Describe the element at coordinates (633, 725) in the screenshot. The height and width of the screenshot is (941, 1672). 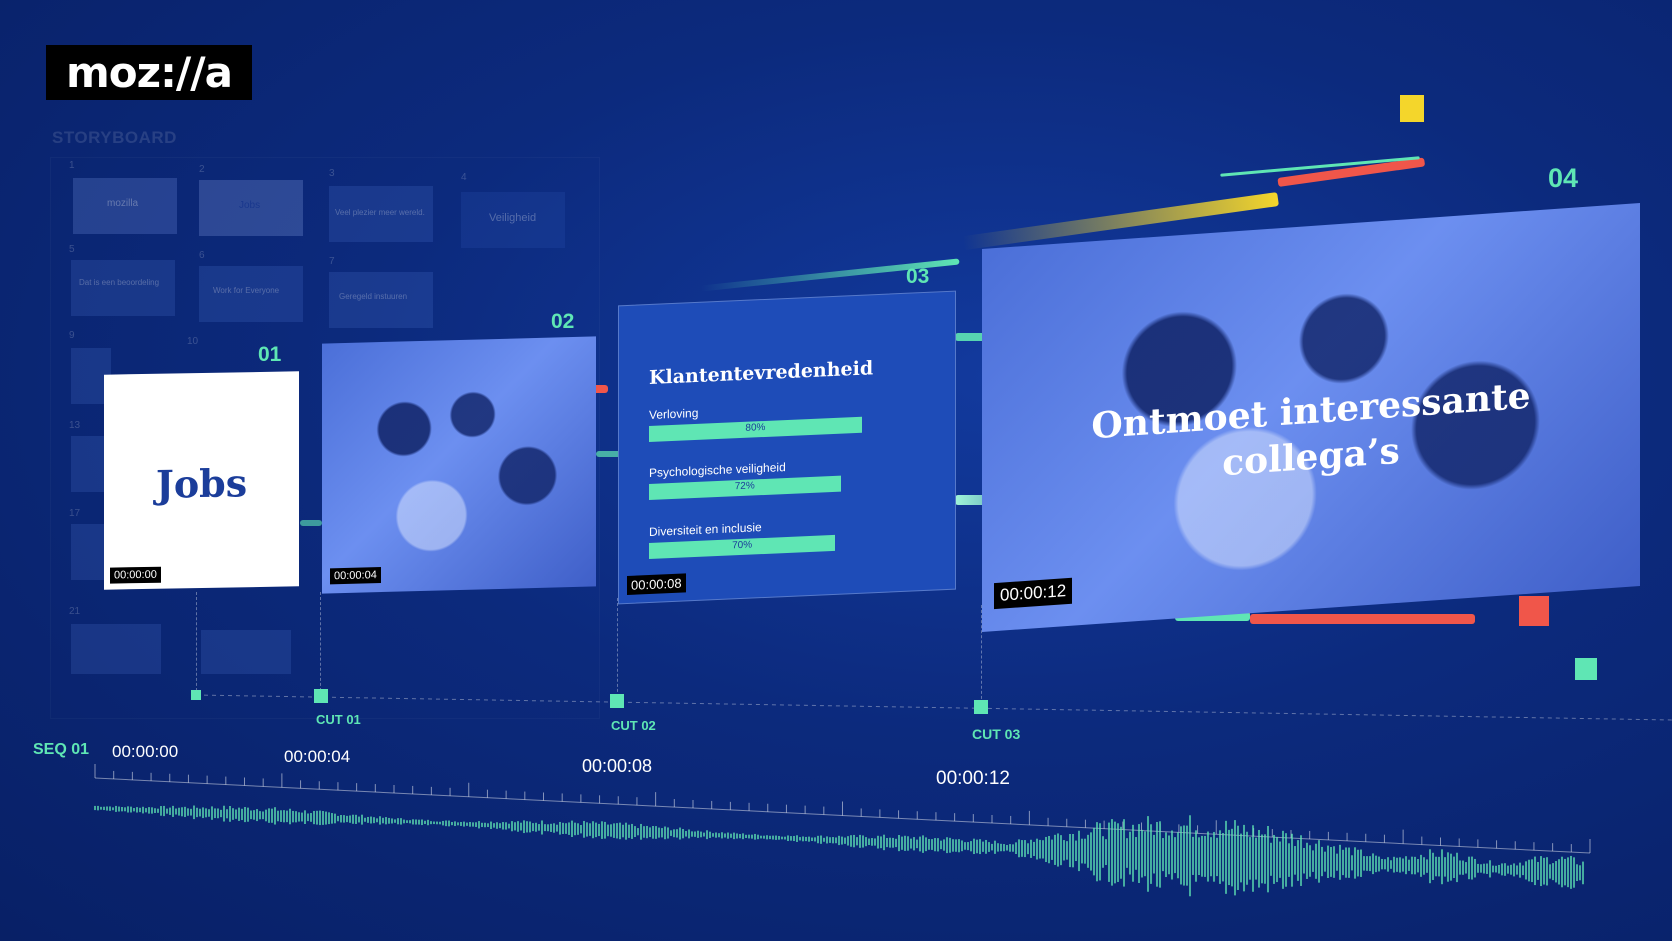
I see `cut-label: CUT 02` at that location.